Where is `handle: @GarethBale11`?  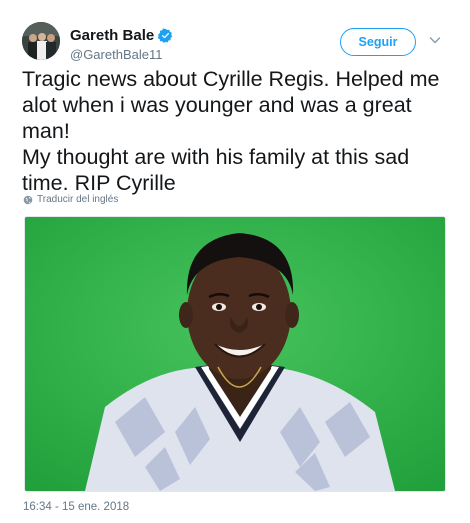
handle: @GarethBale11 is located at coordinates (121, 54).